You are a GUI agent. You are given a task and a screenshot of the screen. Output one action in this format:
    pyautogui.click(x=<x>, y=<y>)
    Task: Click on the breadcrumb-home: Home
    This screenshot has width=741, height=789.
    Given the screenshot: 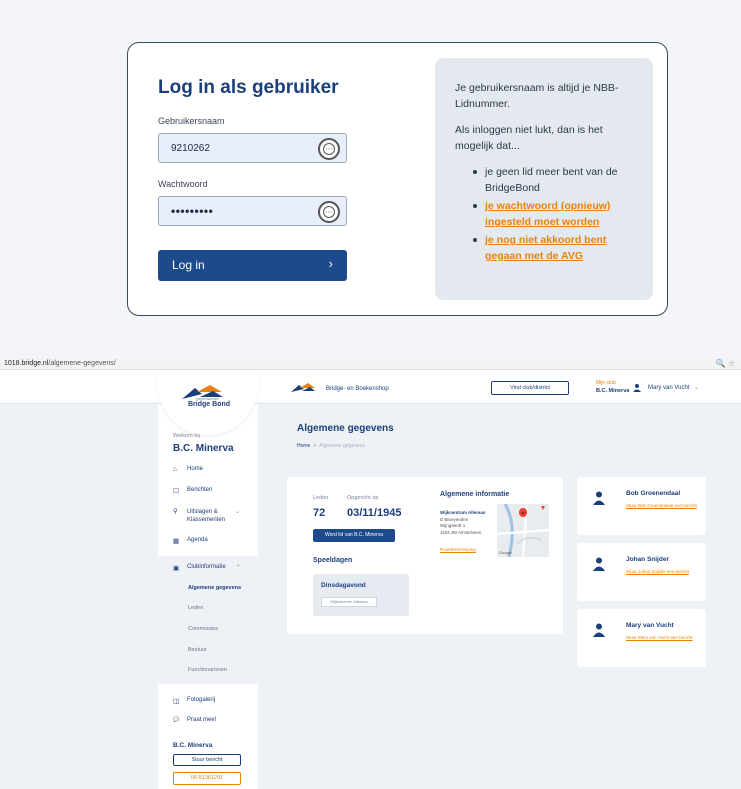 What is the action you would take?
    pyautogui.click(x=303, y=446)
    